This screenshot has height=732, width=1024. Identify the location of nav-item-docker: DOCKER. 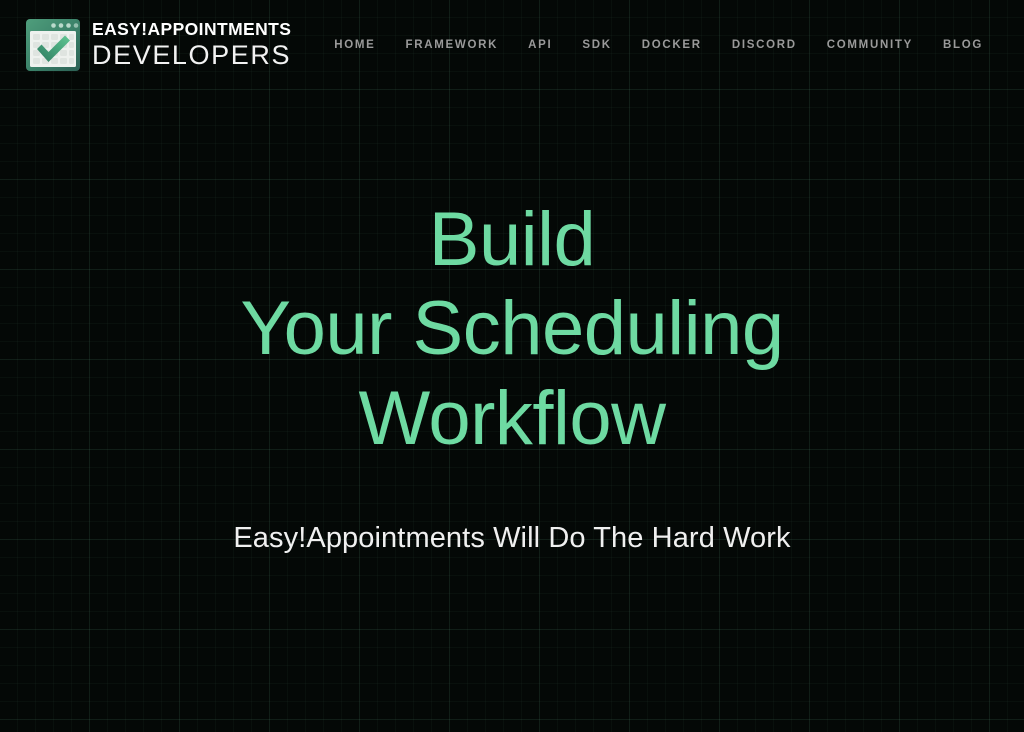
(672, 45).